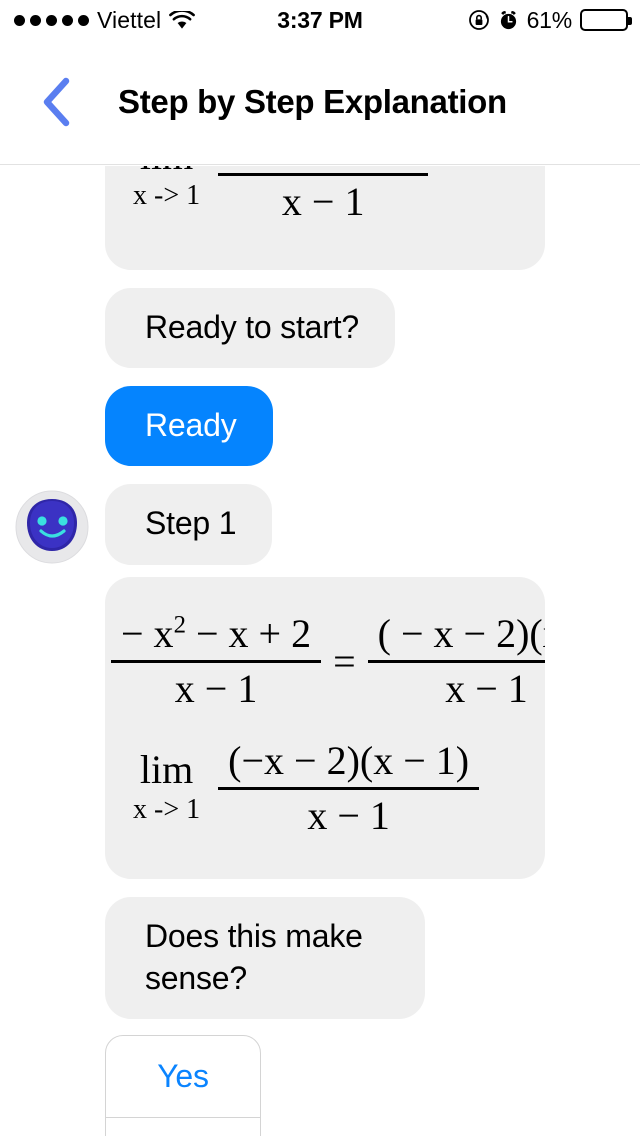 The image size is (640, 1136). Describe the element at coordinates (312, 101) in the screenshot. I see `page-title: Step by Step Explanation` at that location.